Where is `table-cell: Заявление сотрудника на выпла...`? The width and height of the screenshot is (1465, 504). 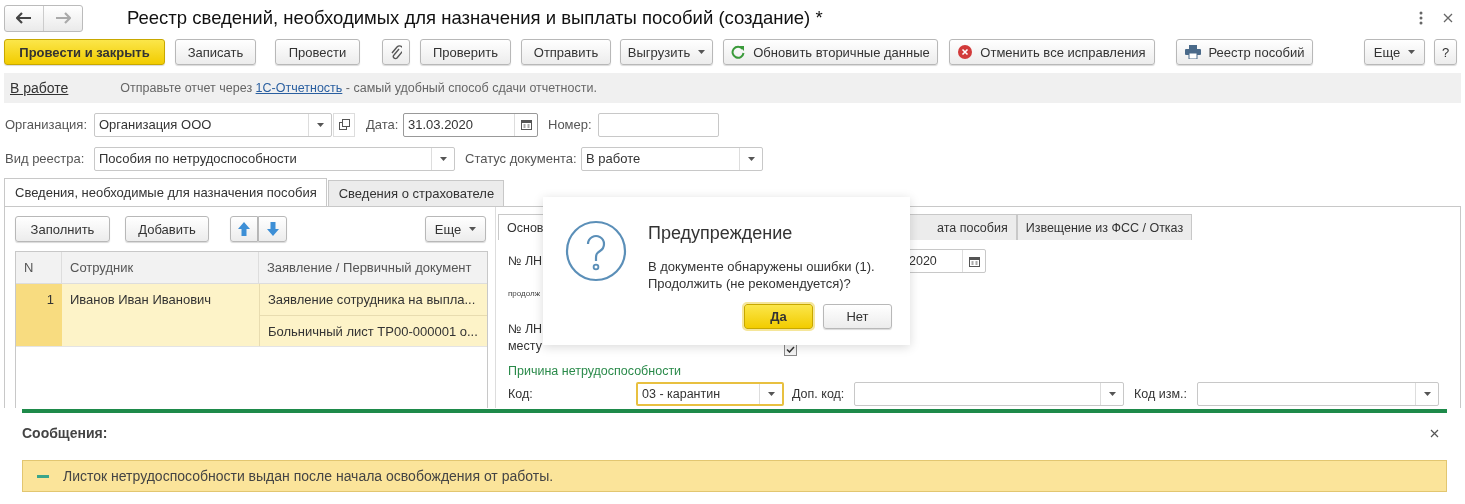 table-cell: Заявление сотрудника на выпла... is located at coordinates (373, 299).